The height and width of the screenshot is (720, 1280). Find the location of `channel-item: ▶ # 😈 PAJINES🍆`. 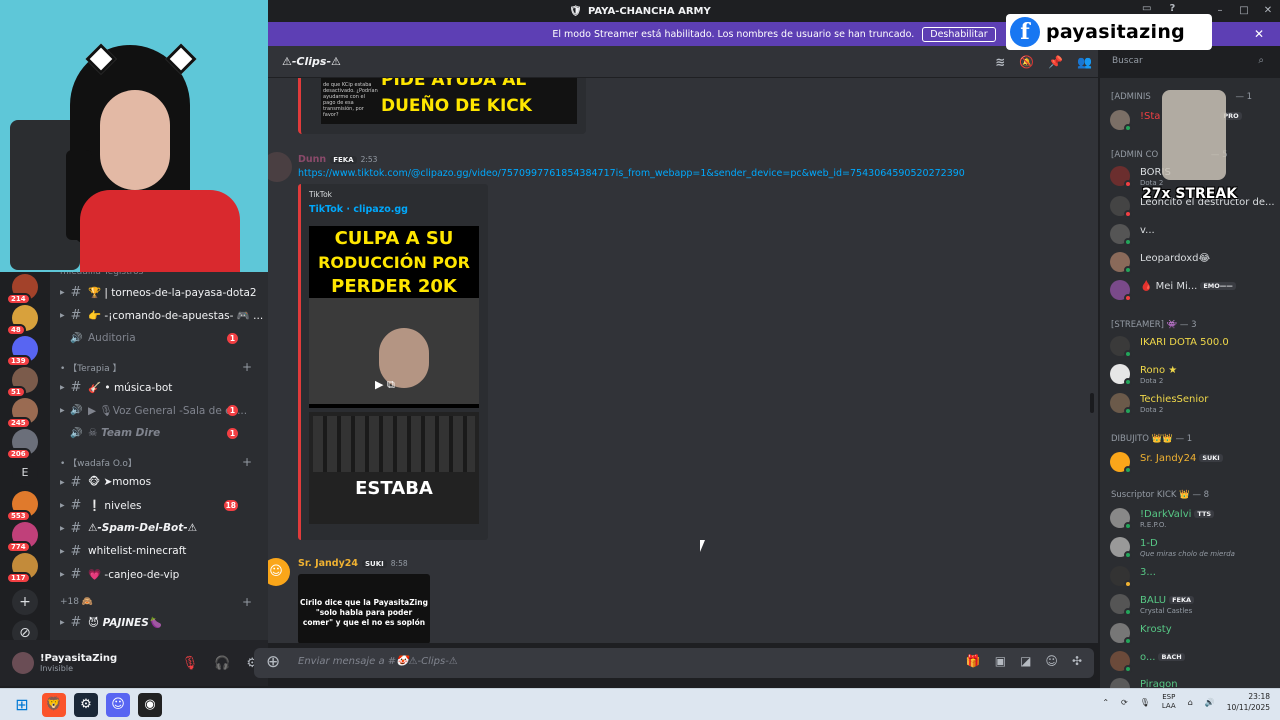

channel-item: ▶ # 😈 PAJINES🍆 is located at coordinates (159, 622).